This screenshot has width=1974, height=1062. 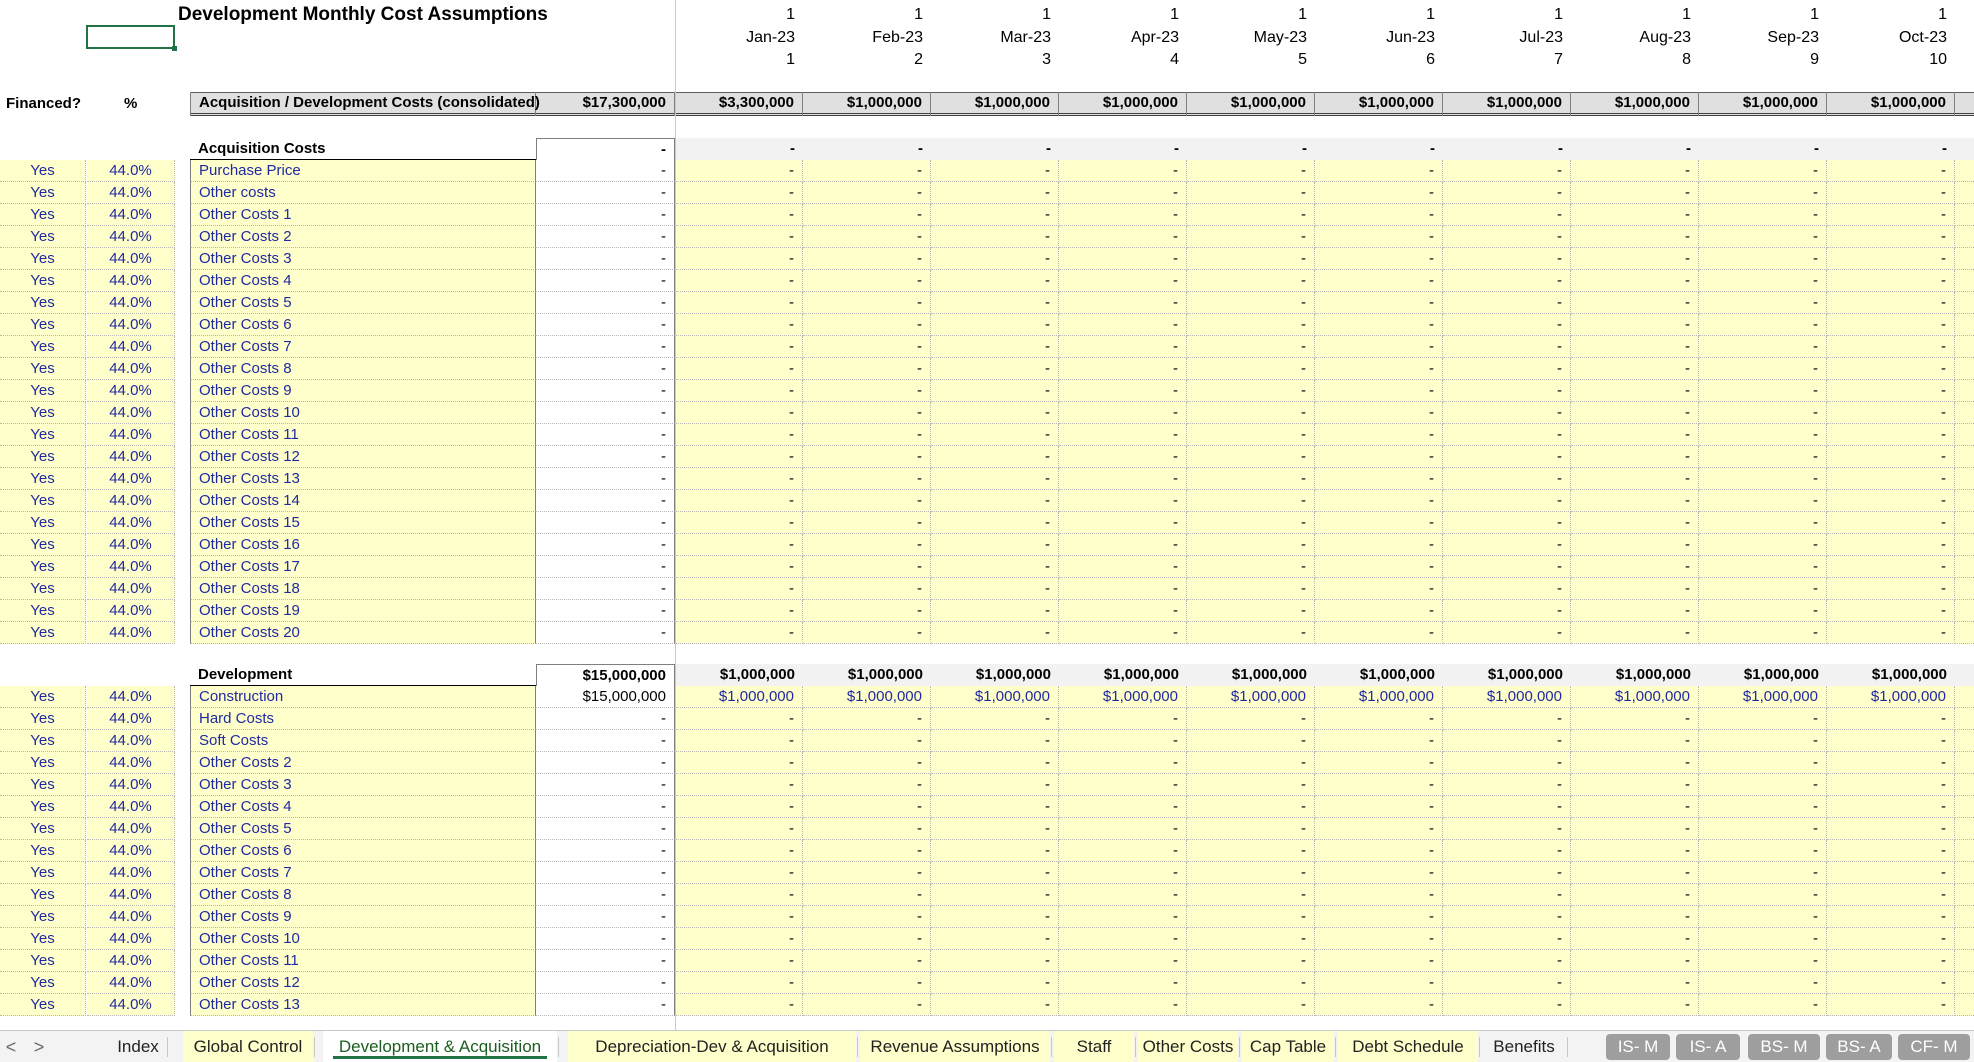 I want to click on tab-benefits: Benefits, so click(x=1524, y=1046).